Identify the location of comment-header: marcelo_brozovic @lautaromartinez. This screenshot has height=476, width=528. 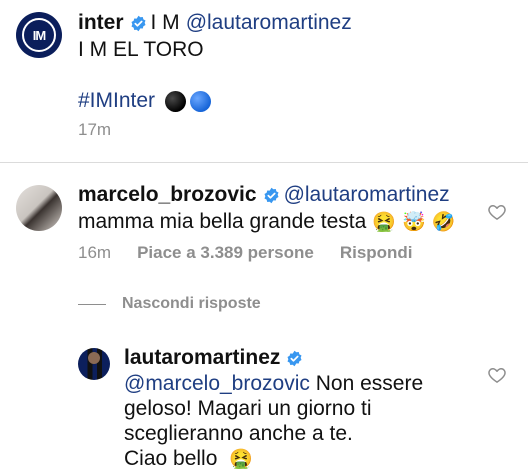
(264, 195).